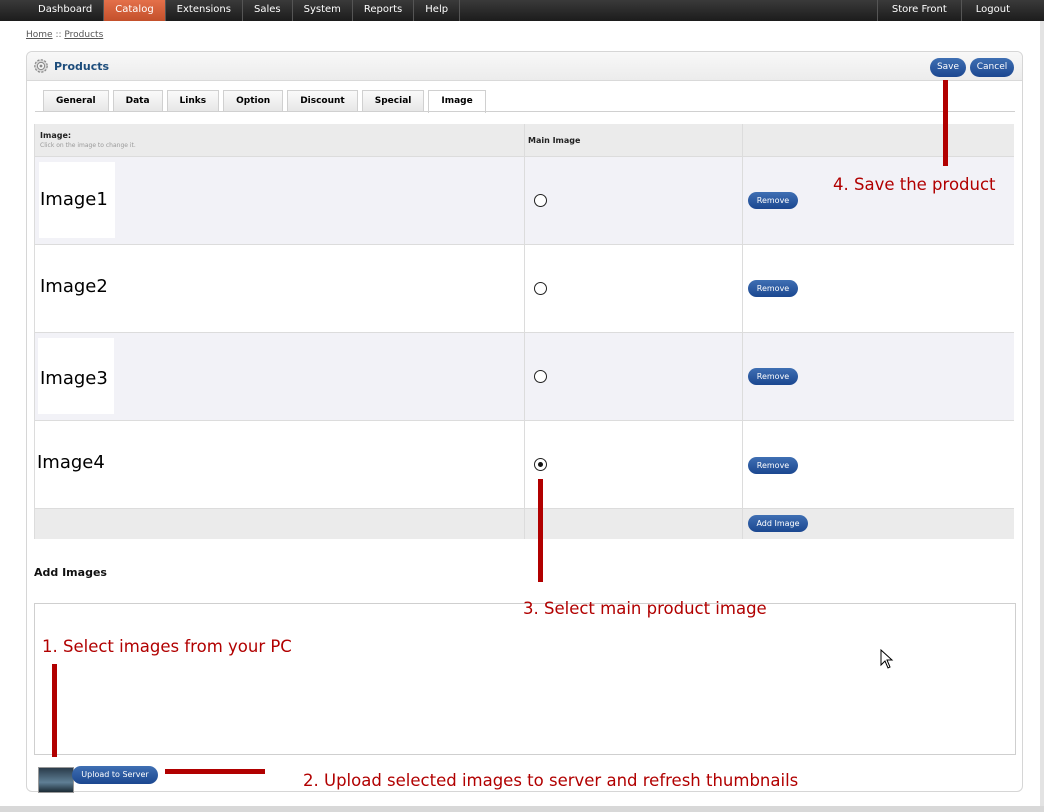 Image resolution: width=1044 pixels, height=812 pixels. I want to click on upload-thumbnail, so click(56, 780).